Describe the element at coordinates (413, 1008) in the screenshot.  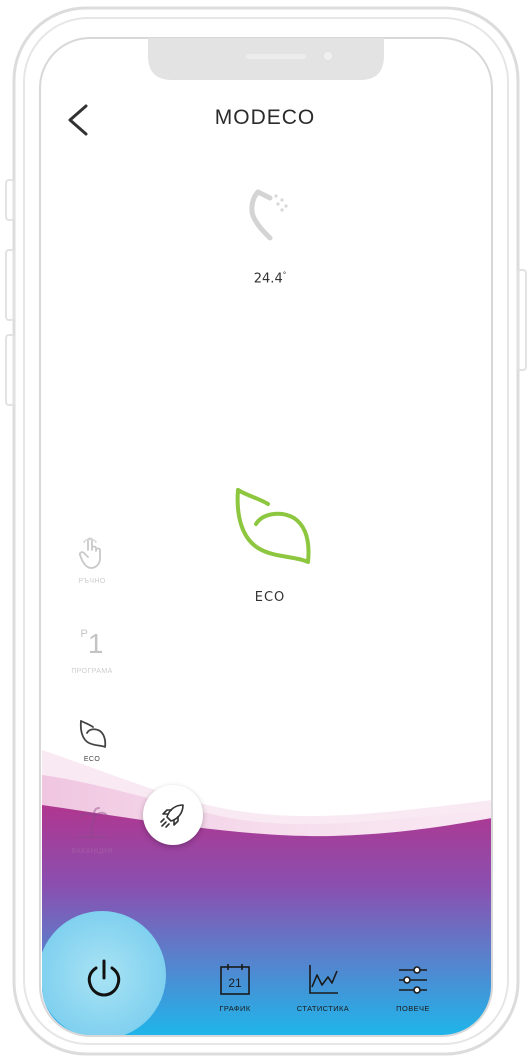
I see `nav-more-label: ПОВЕЧЕ` at that location.